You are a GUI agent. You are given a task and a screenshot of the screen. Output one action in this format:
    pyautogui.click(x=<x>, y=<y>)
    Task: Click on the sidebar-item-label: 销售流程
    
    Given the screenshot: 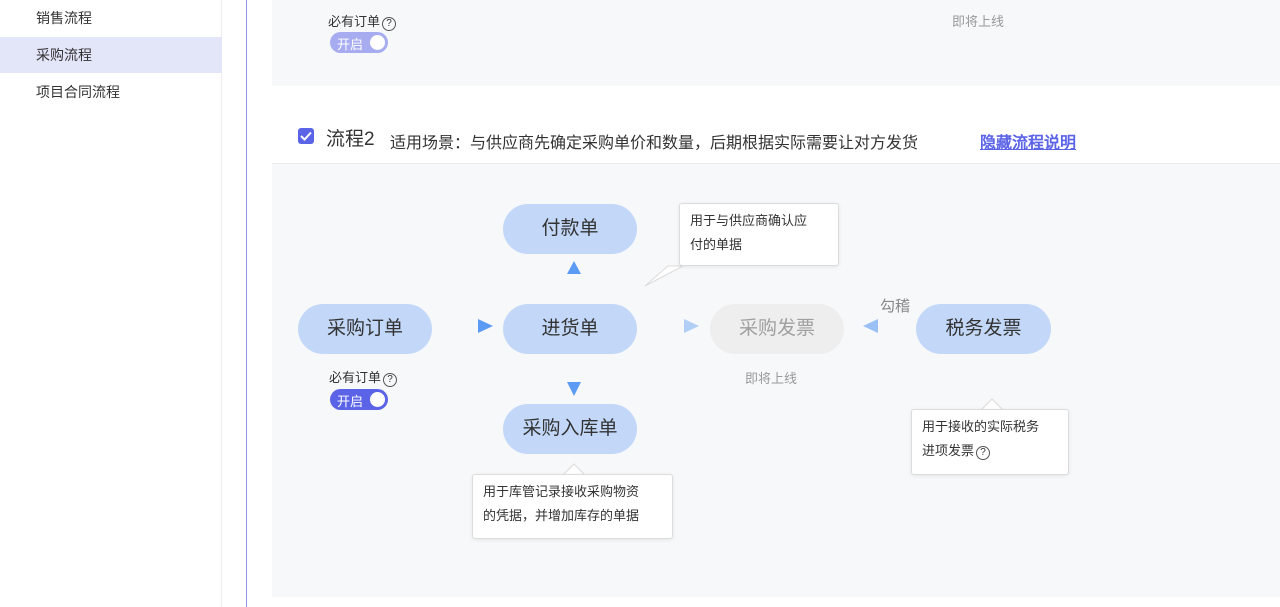 What is the action you would take?
    pyautogui.click(x=64, y=18)
    